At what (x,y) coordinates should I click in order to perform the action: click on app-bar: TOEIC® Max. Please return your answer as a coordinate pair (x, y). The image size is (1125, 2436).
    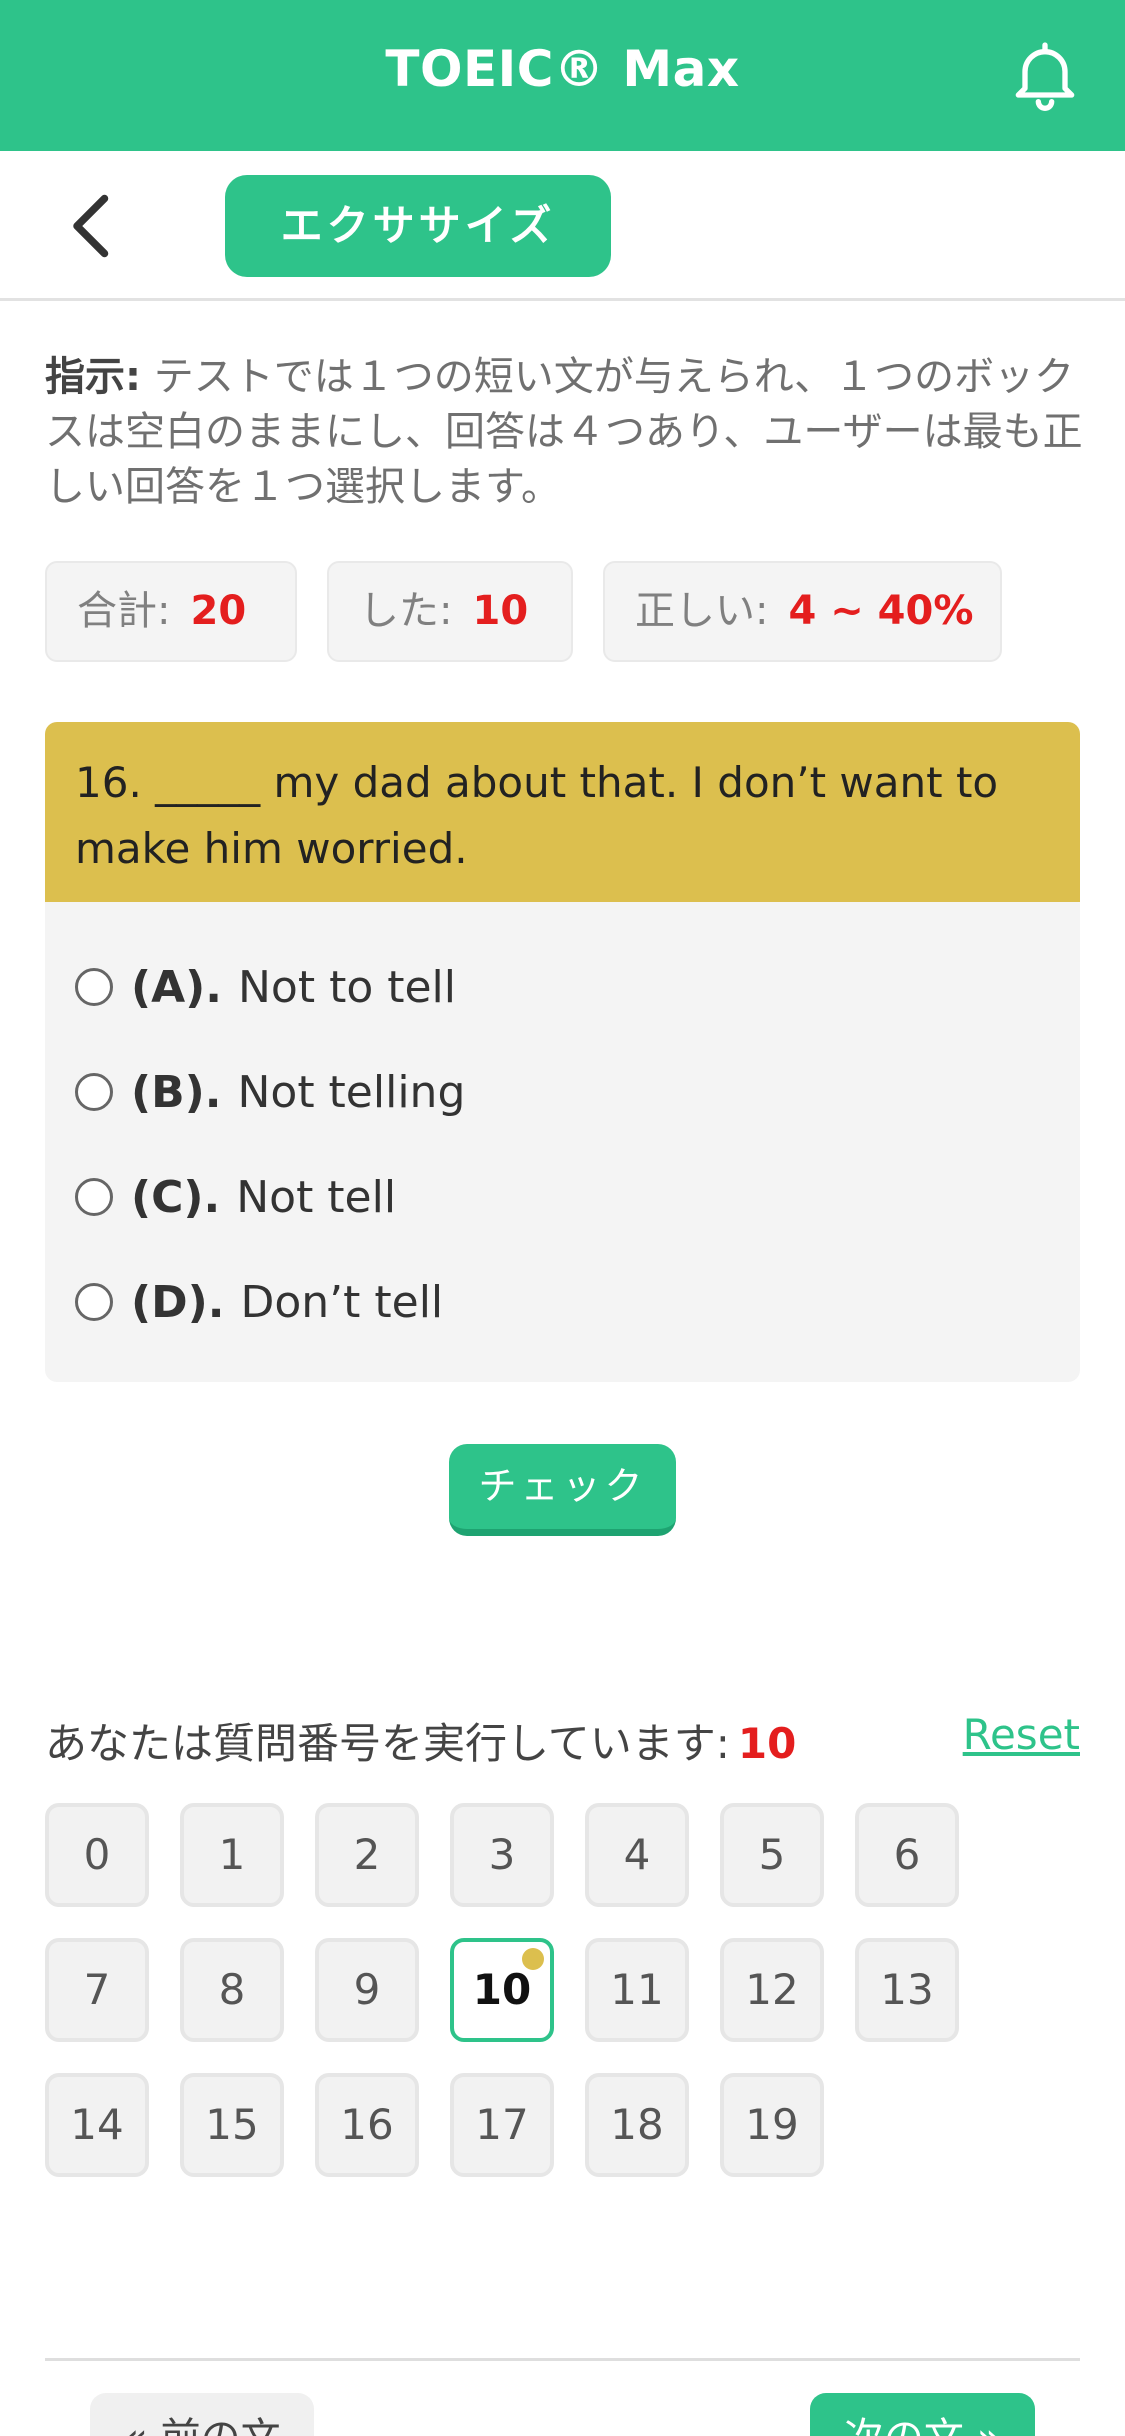
    Looking at the image, I should click on (562, 75).